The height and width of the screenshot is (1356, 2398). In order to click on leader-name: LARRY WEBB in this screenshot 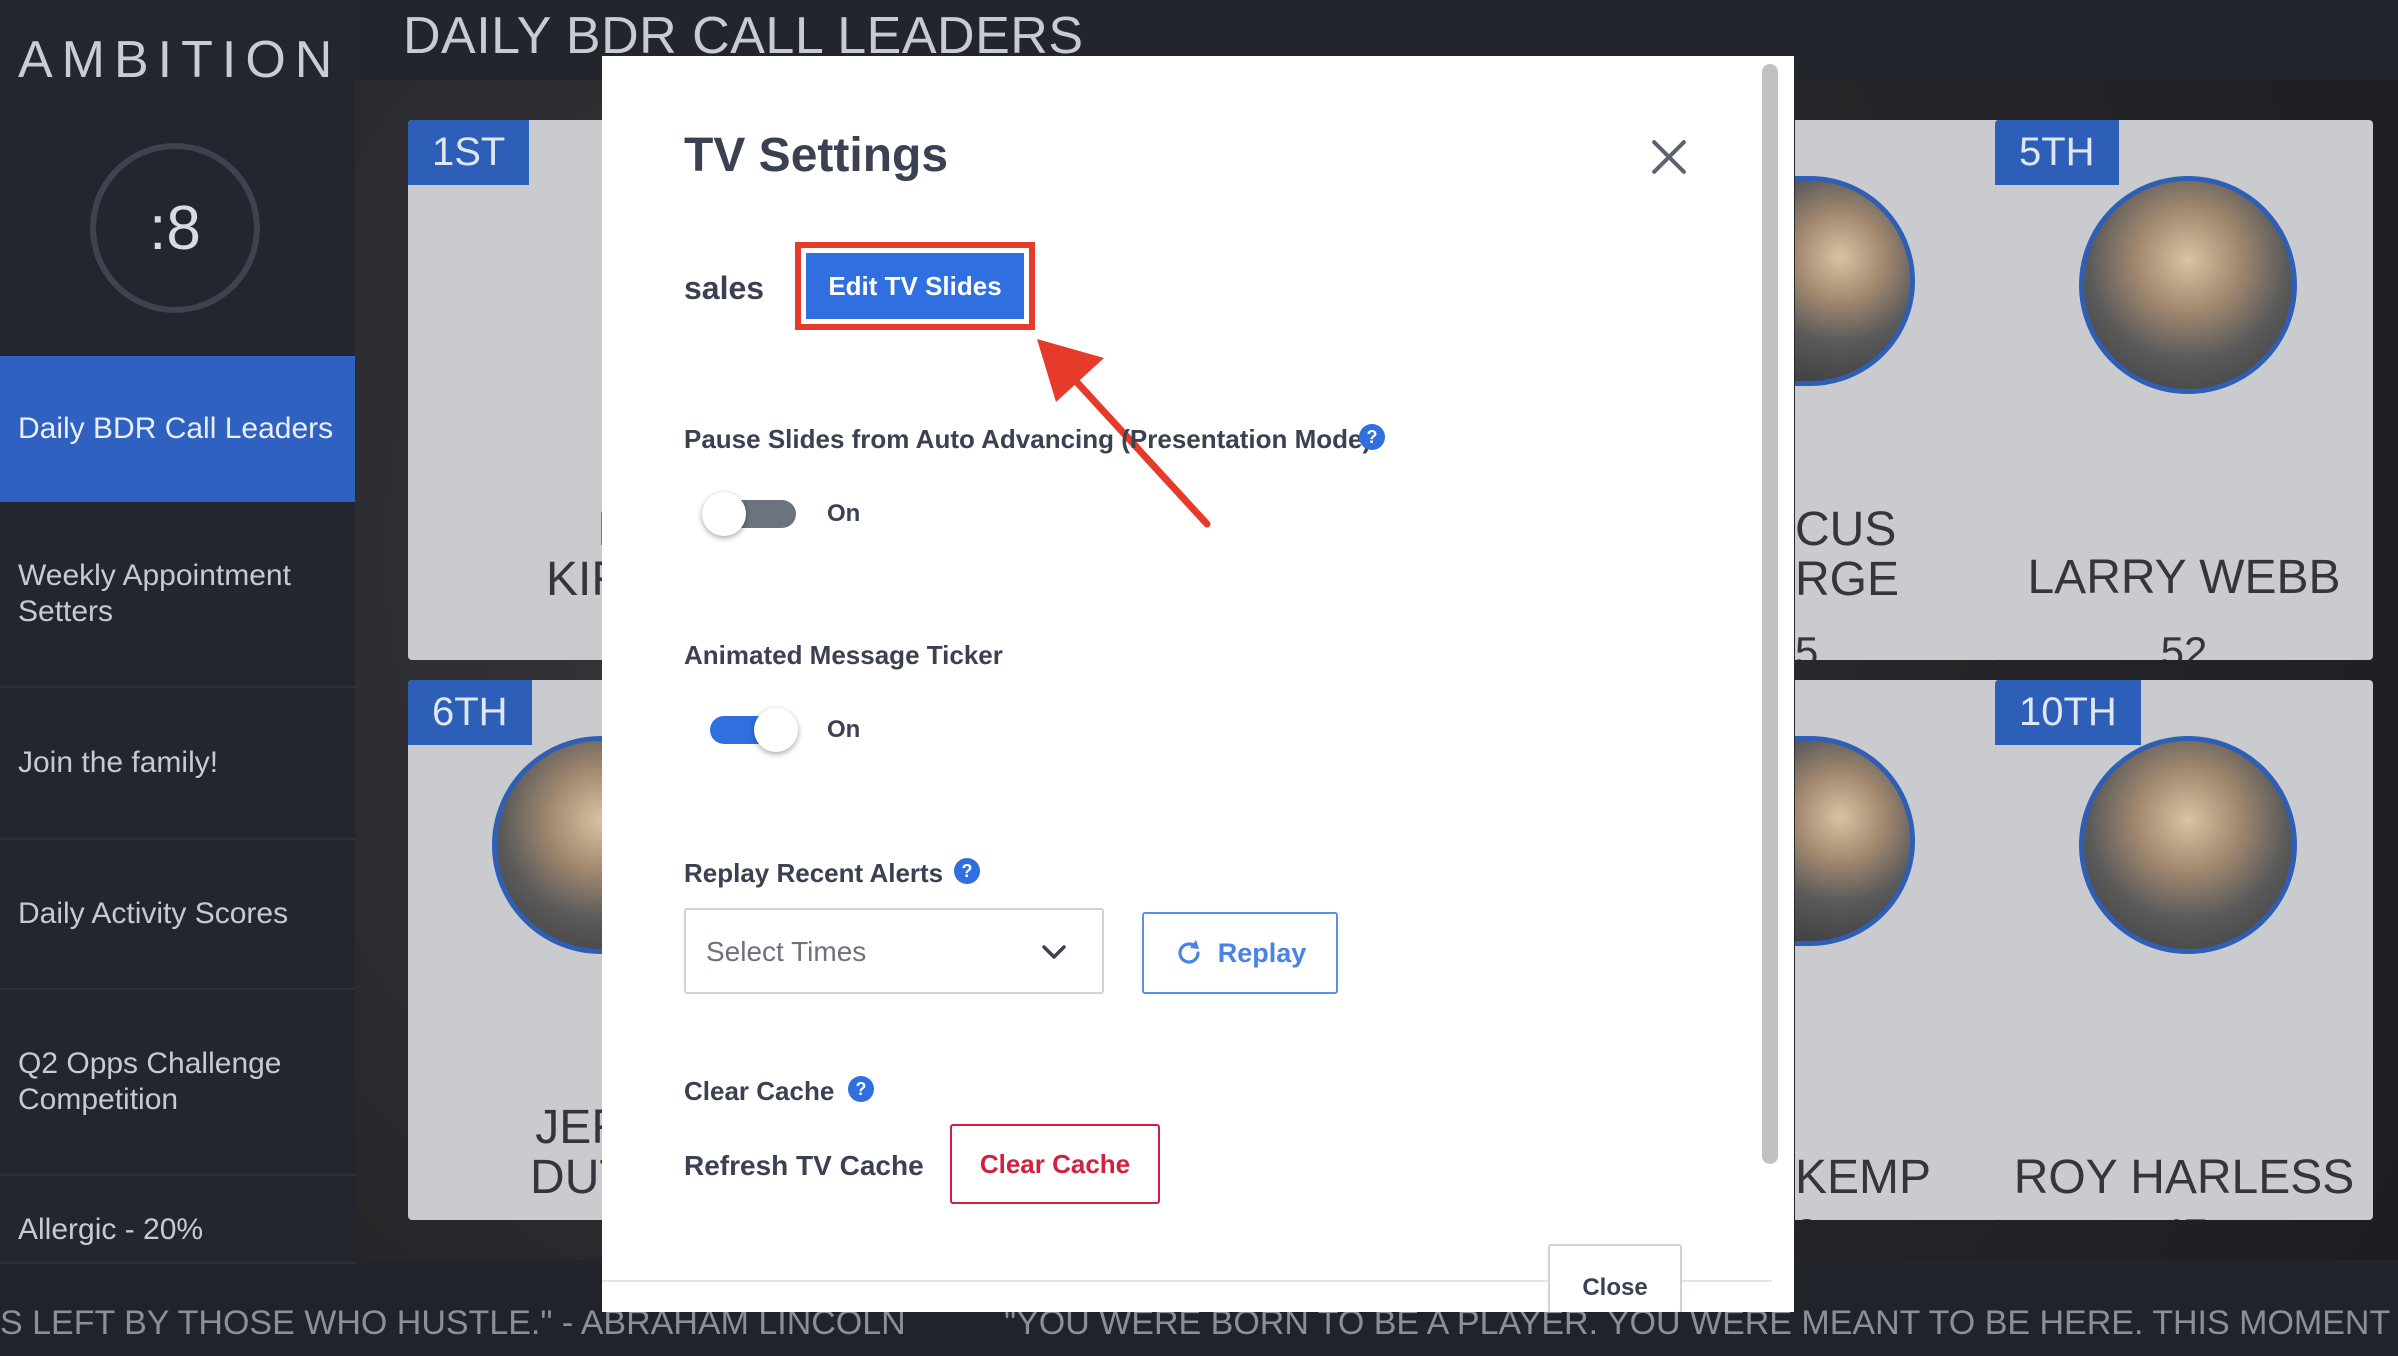, I will do `click(2184, 577)`.